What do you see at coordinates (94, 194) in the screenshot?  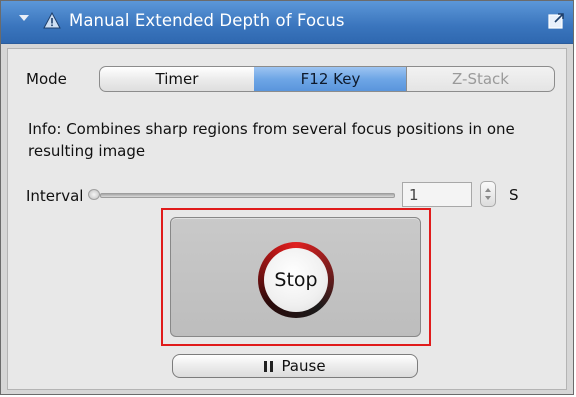 I see `interval-slider-handle` at bounding box center [94, 194].